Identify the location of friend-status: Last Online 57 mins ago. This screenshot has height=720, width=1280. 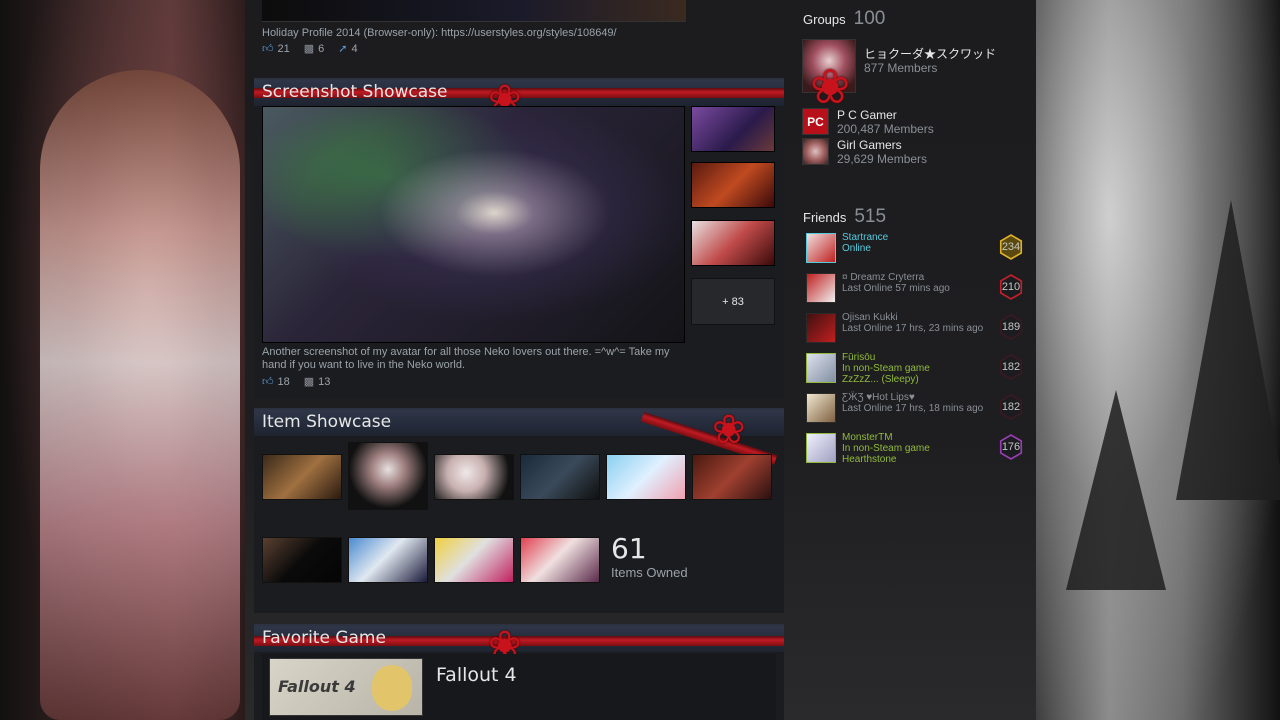
(896, 288).